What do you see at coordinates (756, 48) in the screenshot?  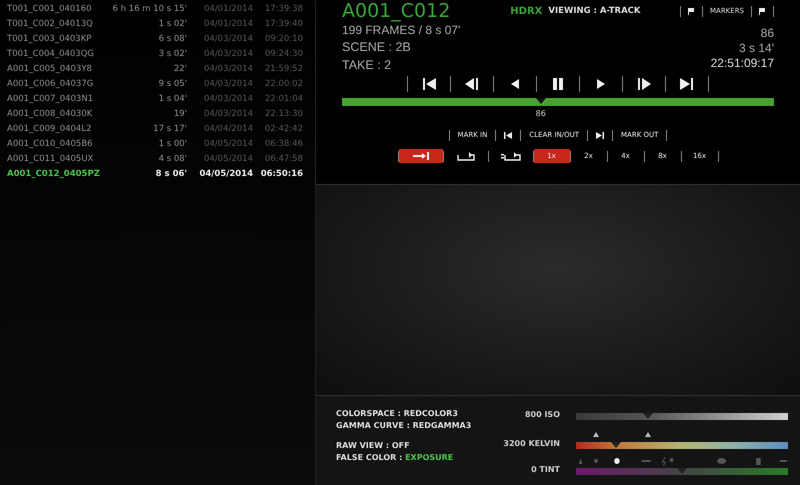 I see `elapsed-time: 3 s 14'` at bounding box center [756, 48].